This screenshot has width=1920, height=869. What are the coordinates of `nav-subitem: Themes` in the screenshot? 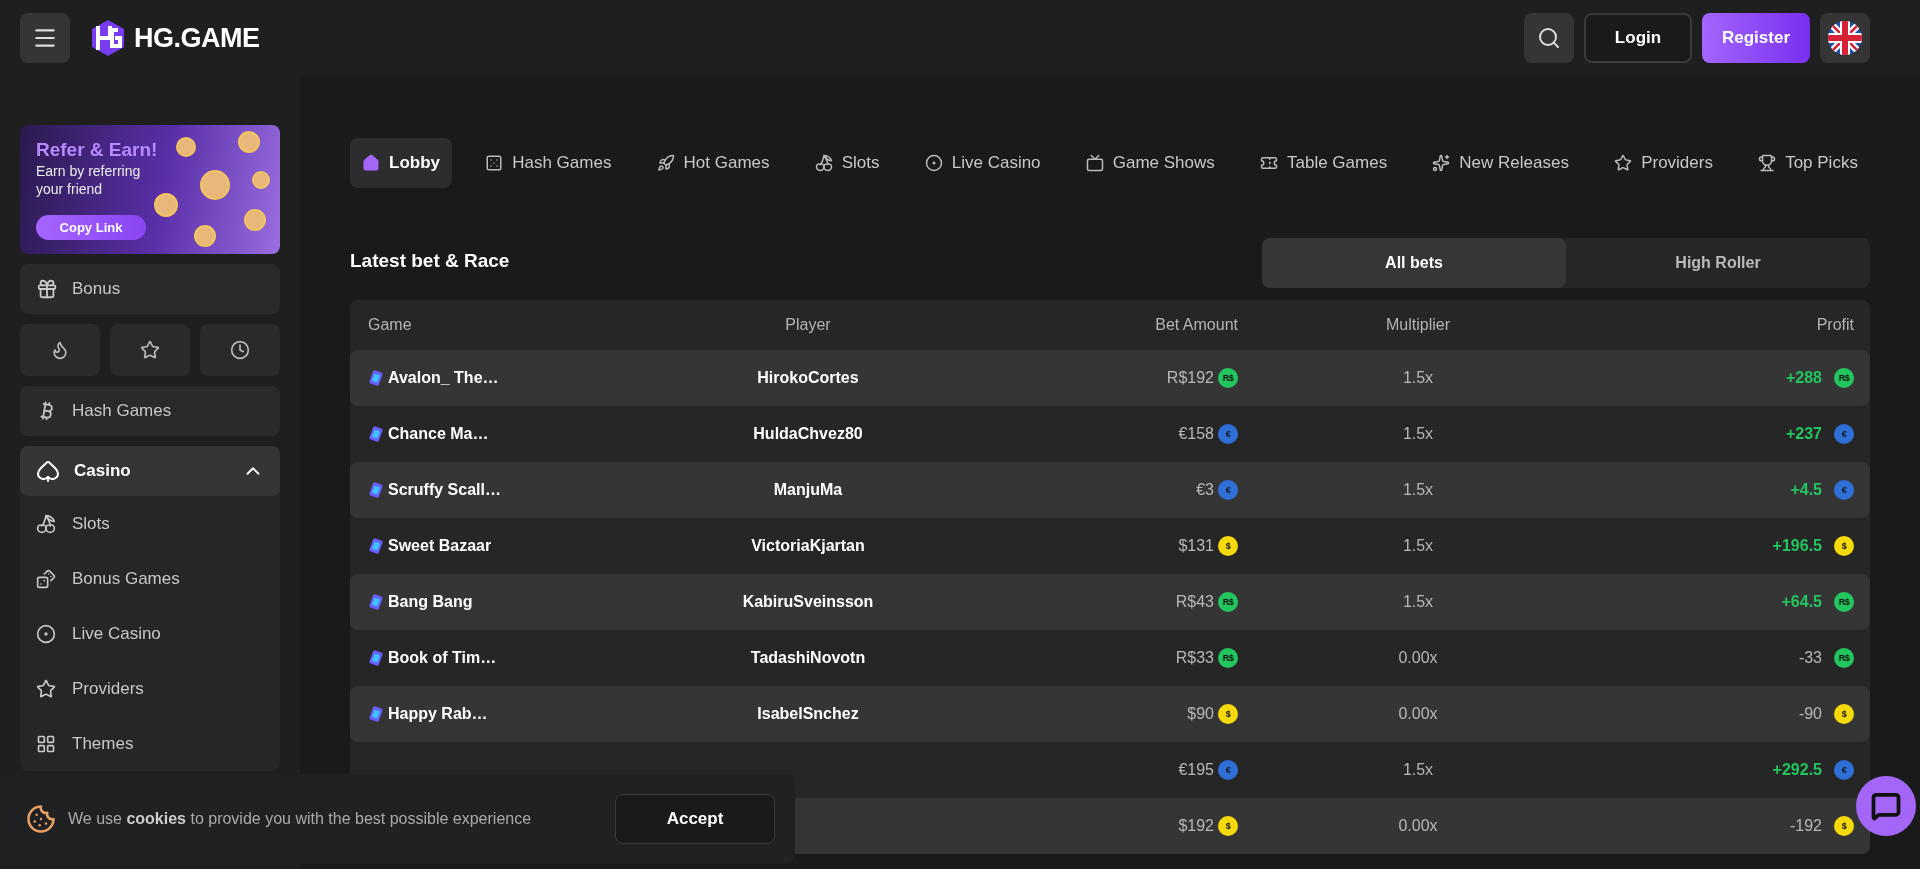 It's located at (150, 743).